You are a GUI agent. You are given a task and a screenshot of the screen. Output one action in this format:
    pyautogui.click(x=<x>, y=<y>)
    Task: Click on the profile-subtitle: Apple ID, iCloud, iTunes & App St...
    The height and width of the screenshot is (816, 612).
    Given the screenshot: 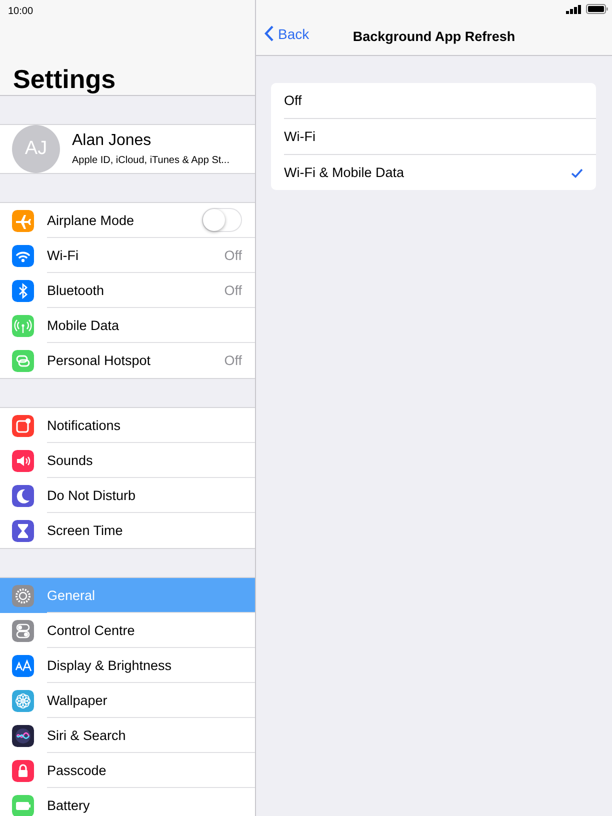 What is the action you would take?
    pyautogui.click(x=151, y=160)
    